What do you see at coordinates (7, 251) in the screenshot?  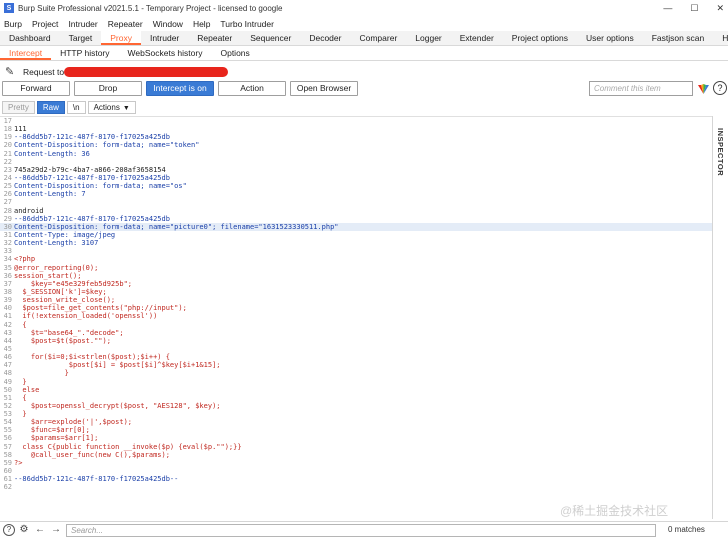 I see `line-number: 33` at bounding box center [7, 251].